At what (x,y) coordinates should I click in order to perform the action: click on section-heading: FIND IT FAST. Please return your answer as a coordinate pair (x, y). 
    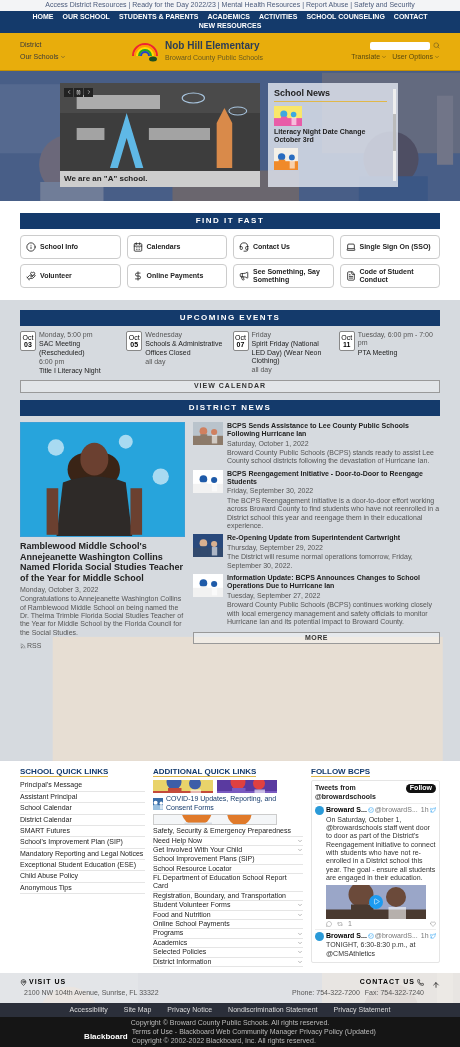
    Looking at the image, I should click on (230, 220).